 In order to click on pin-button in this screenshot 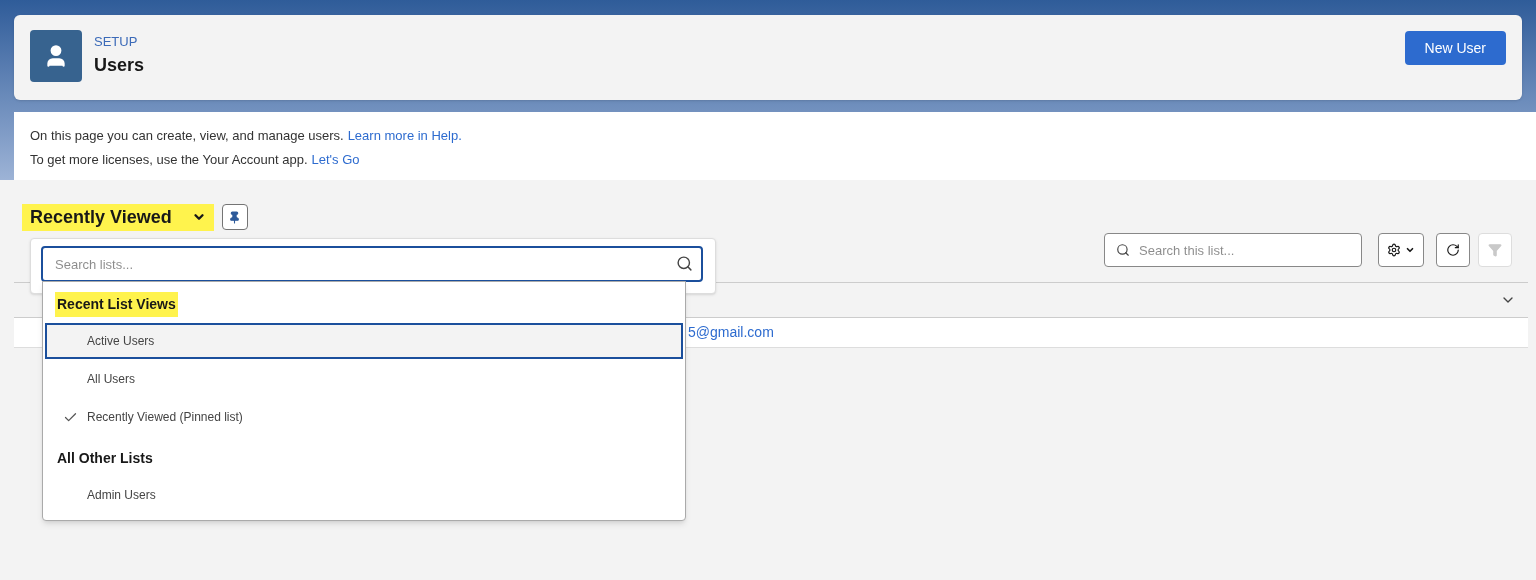, I will do `click(234, 217)`.